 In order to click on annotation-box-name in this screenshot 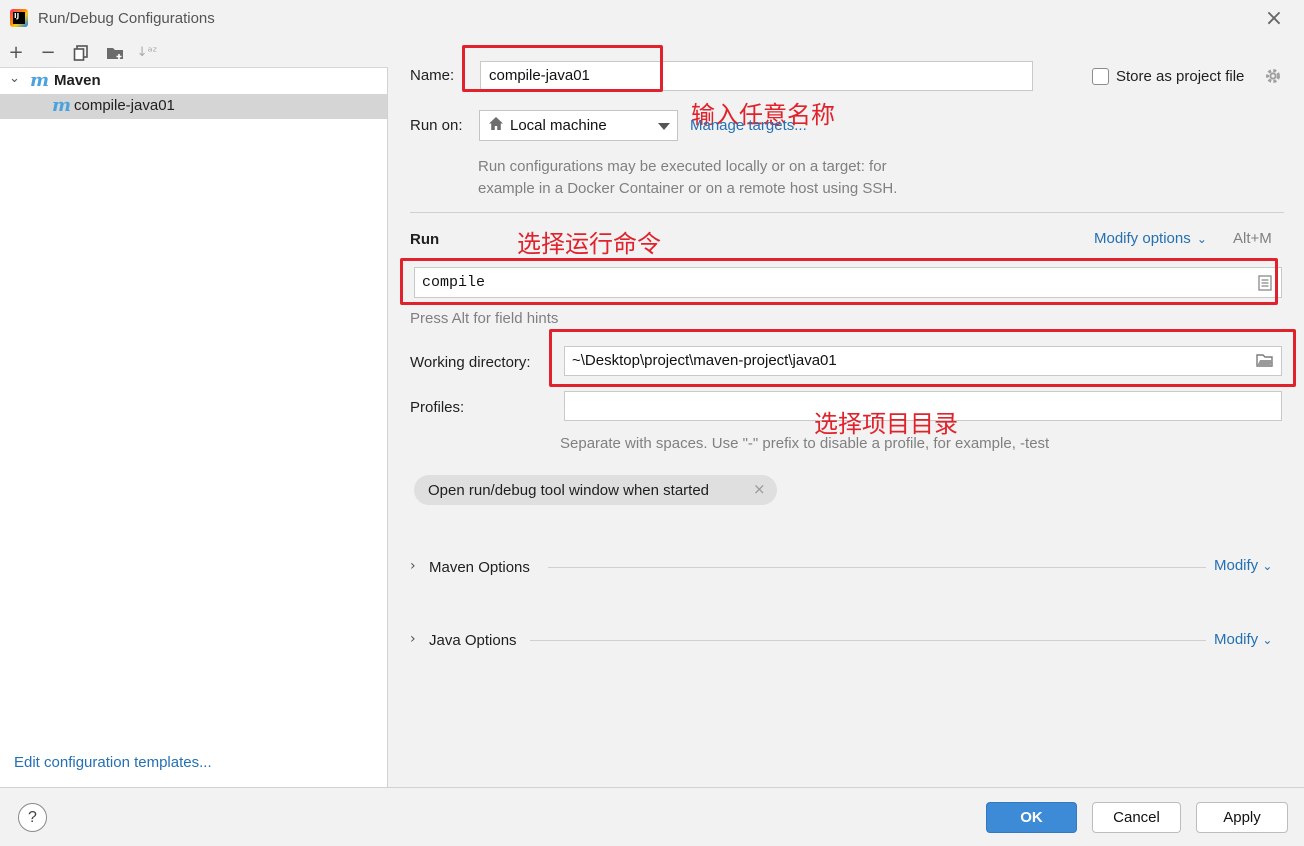, I will do `click(562, 68)`.